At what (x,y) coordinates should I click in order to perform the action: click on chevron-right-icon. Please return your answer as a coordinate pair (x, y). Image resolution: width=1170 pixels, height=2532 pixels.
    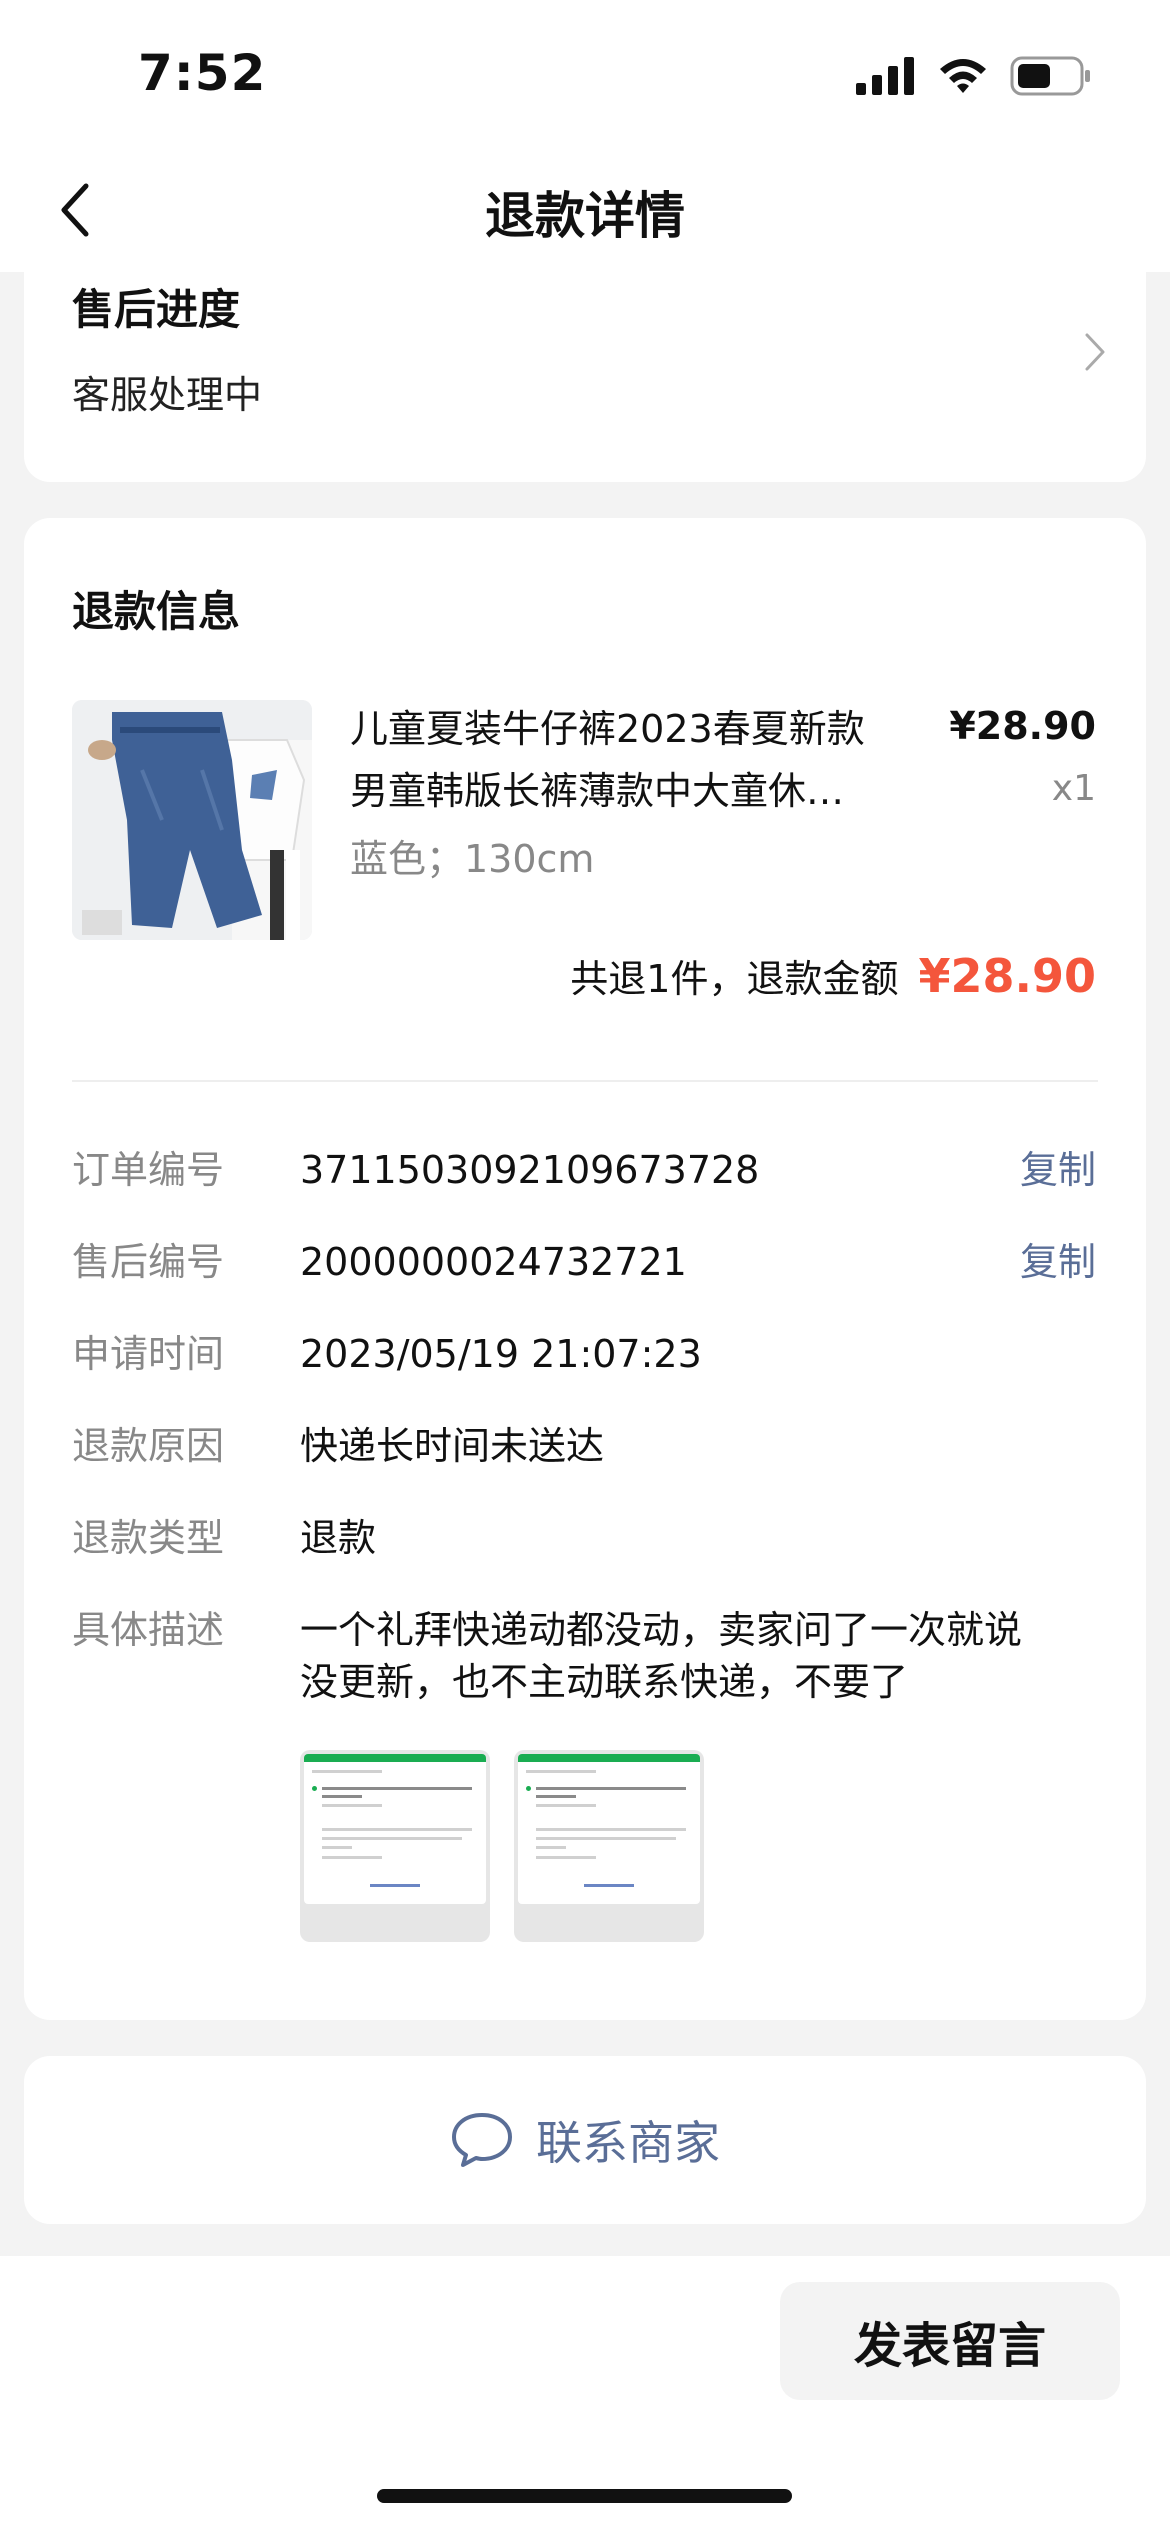
    Looking at the image, I should click on (1095, 352).